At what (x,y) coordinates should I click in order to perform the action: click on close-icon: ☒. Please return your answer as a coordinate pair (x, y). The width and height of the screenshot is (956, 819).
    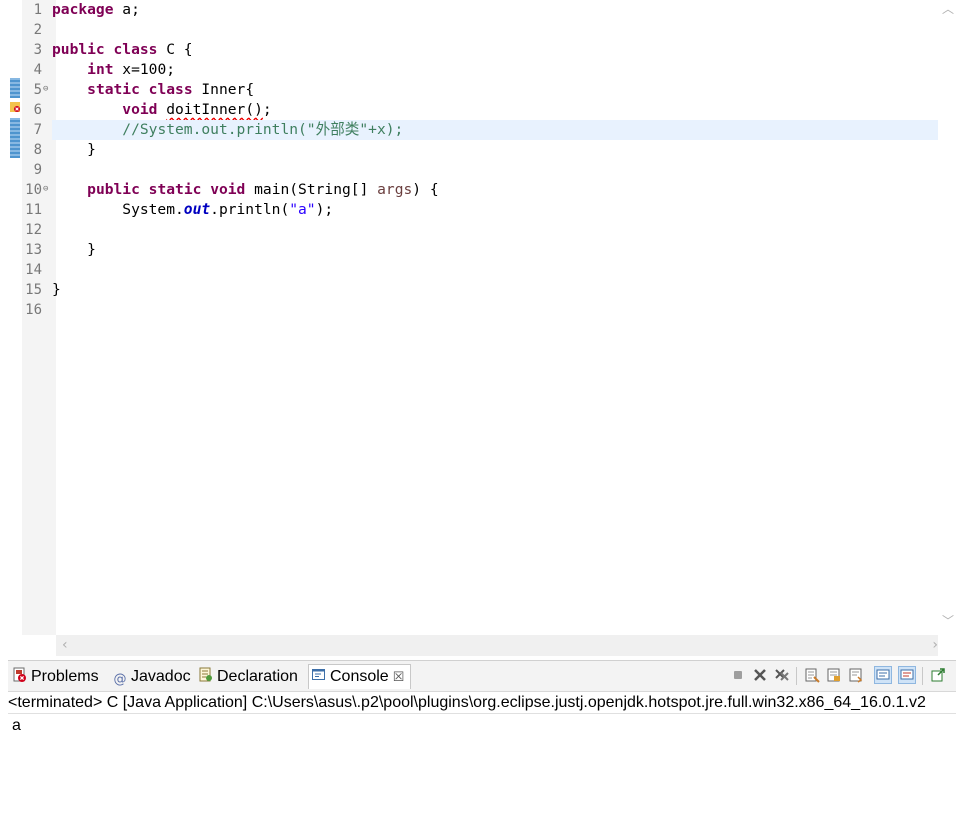
    Looking at the image, I should click on (399, 676).